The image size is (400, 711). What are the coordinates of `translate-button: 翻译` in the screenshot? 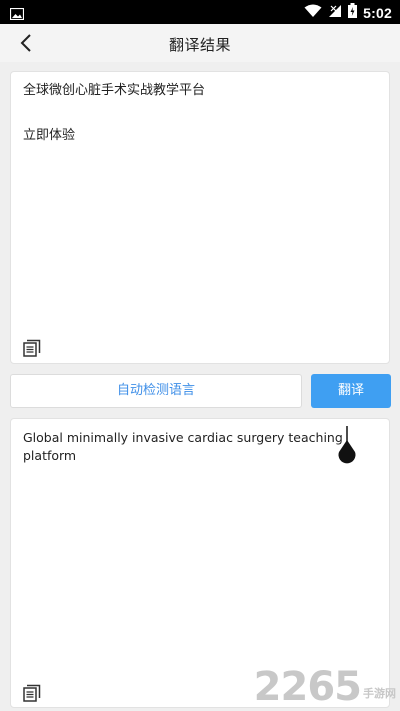 It's located at (351, 391).